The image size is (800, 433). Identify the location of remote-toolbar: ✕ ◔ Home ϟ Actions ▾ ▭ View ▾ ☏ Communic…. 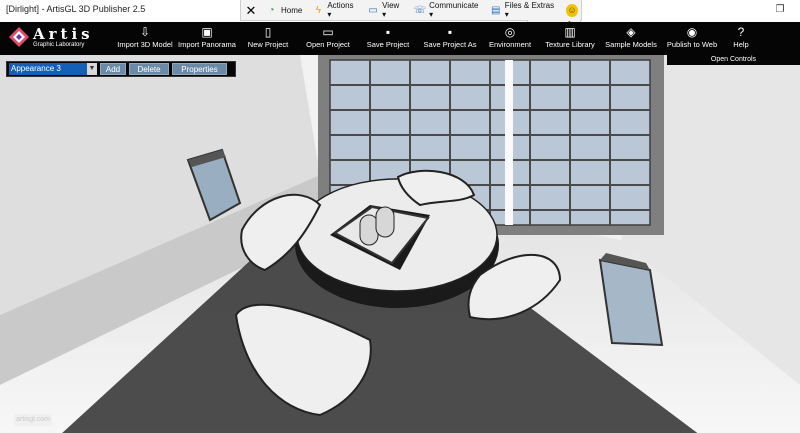
(411, 10).